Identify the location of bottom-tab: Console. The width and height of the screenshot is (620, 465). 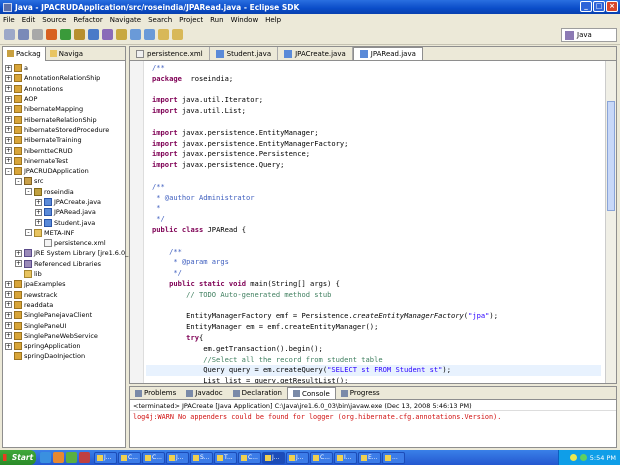
(311, 393).